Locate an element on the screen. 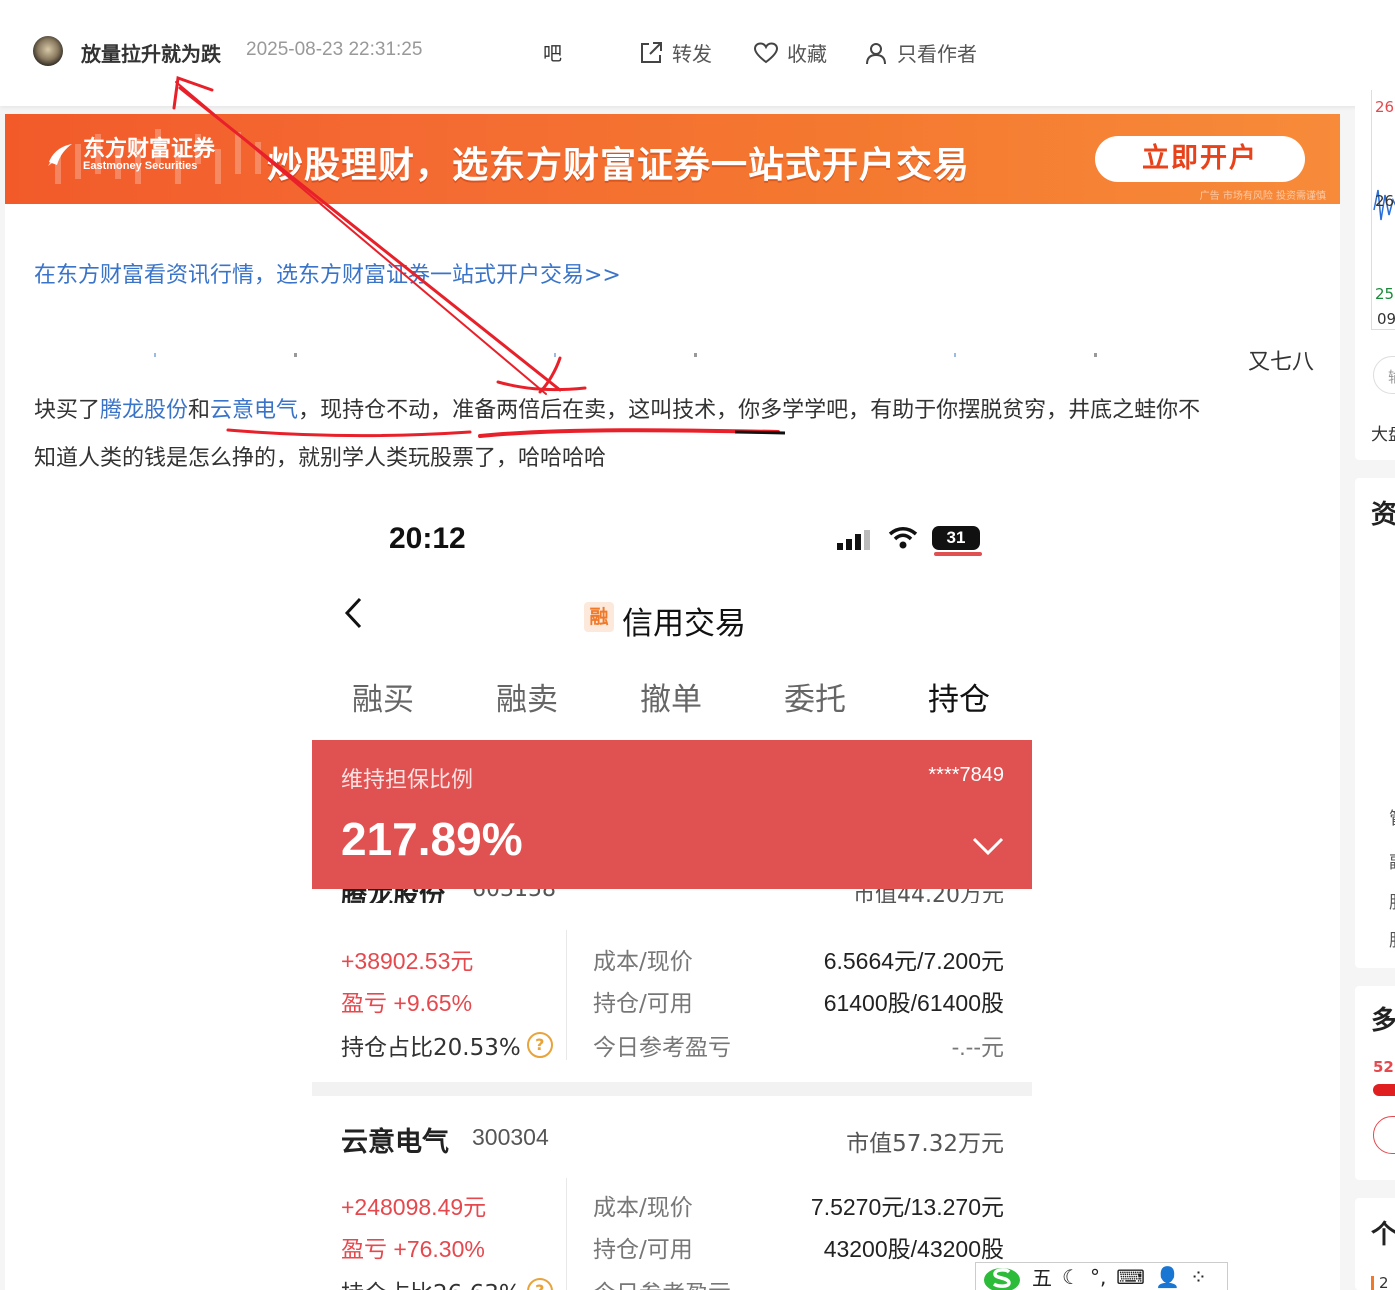 The image size is (1395, 1290). margin-ratio-label: 维持担保比例 is located at coordinates (407, 780).